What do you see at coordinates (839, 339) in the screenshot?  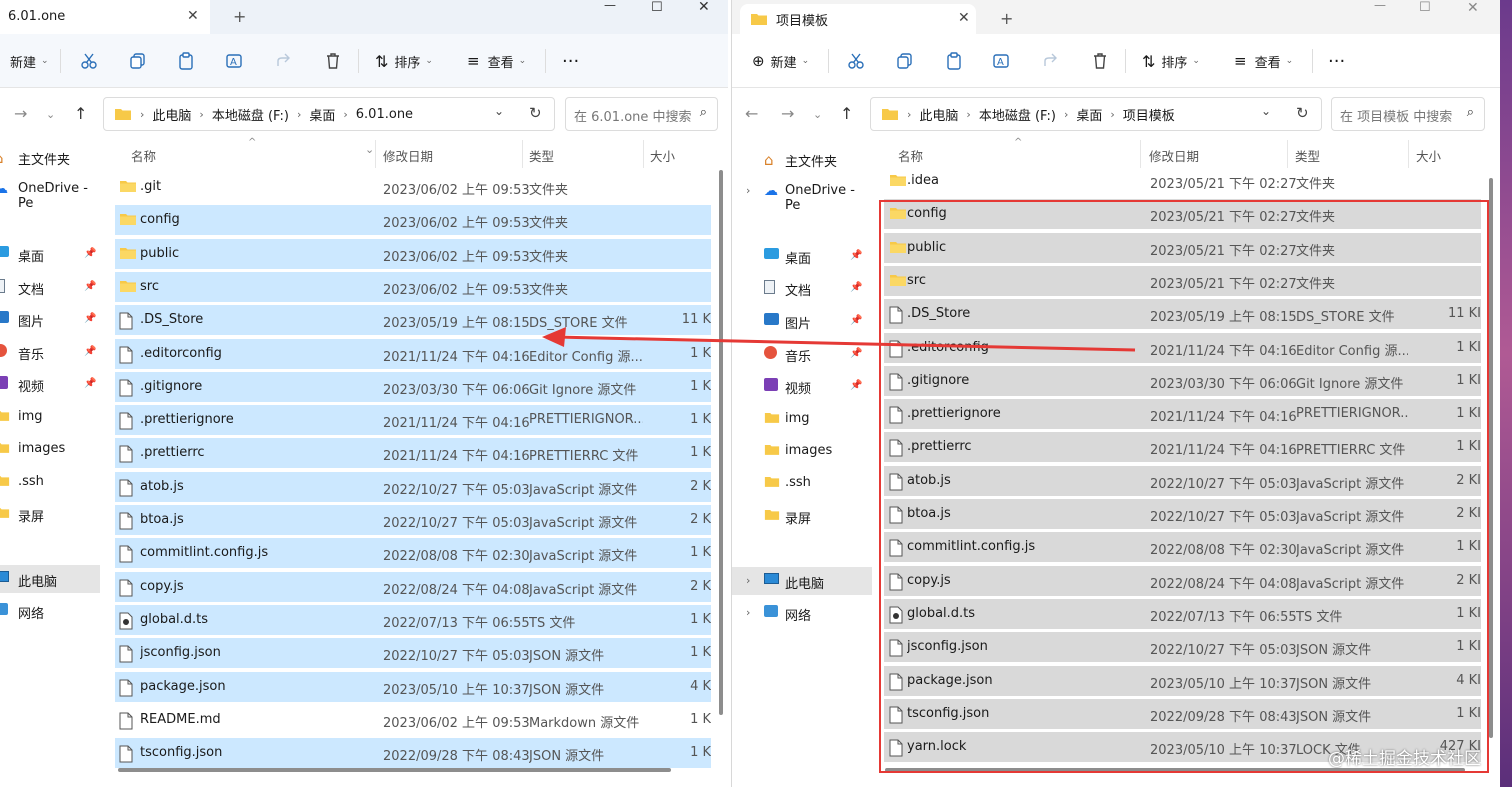 I see `annotation-arrow` at bounding box center [839, 339].